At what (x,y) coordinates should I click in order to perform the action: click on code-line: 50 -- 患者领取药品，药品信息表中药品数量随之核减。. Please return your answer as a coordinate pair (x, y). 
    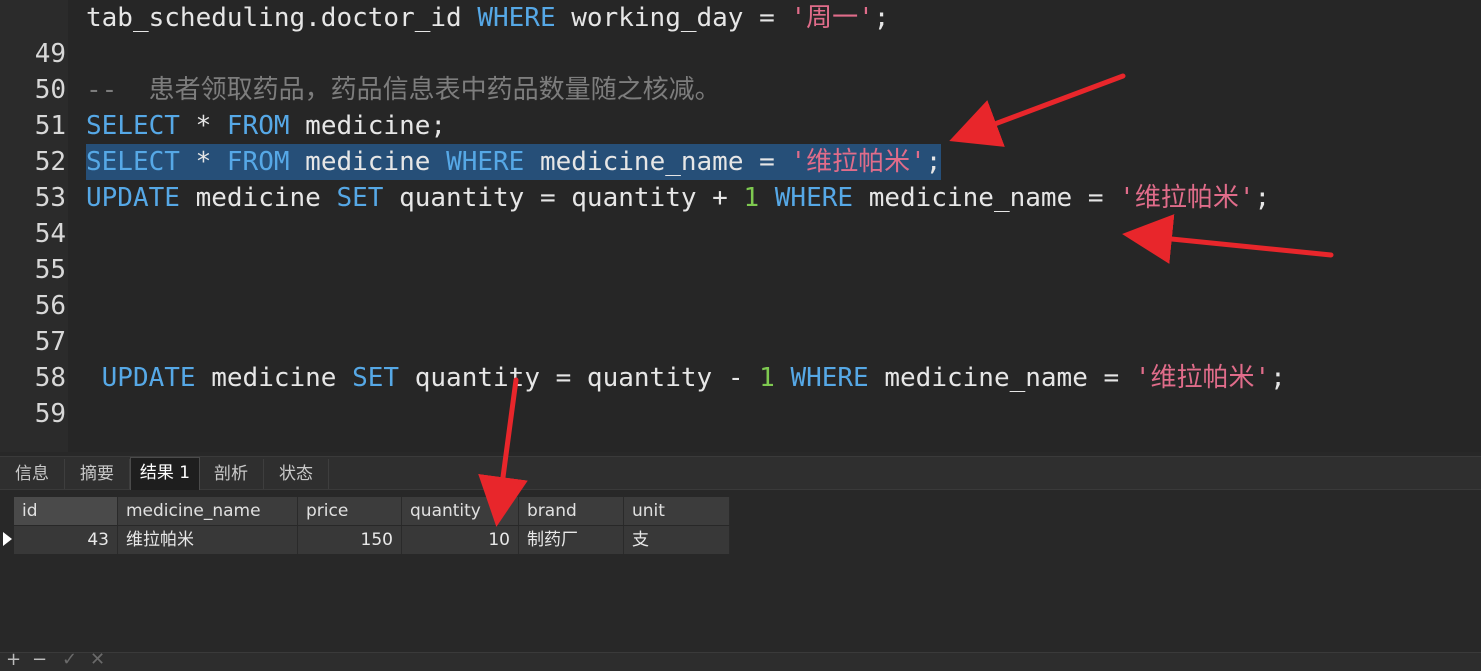
    Looking at the image, I should click on (740, 90).